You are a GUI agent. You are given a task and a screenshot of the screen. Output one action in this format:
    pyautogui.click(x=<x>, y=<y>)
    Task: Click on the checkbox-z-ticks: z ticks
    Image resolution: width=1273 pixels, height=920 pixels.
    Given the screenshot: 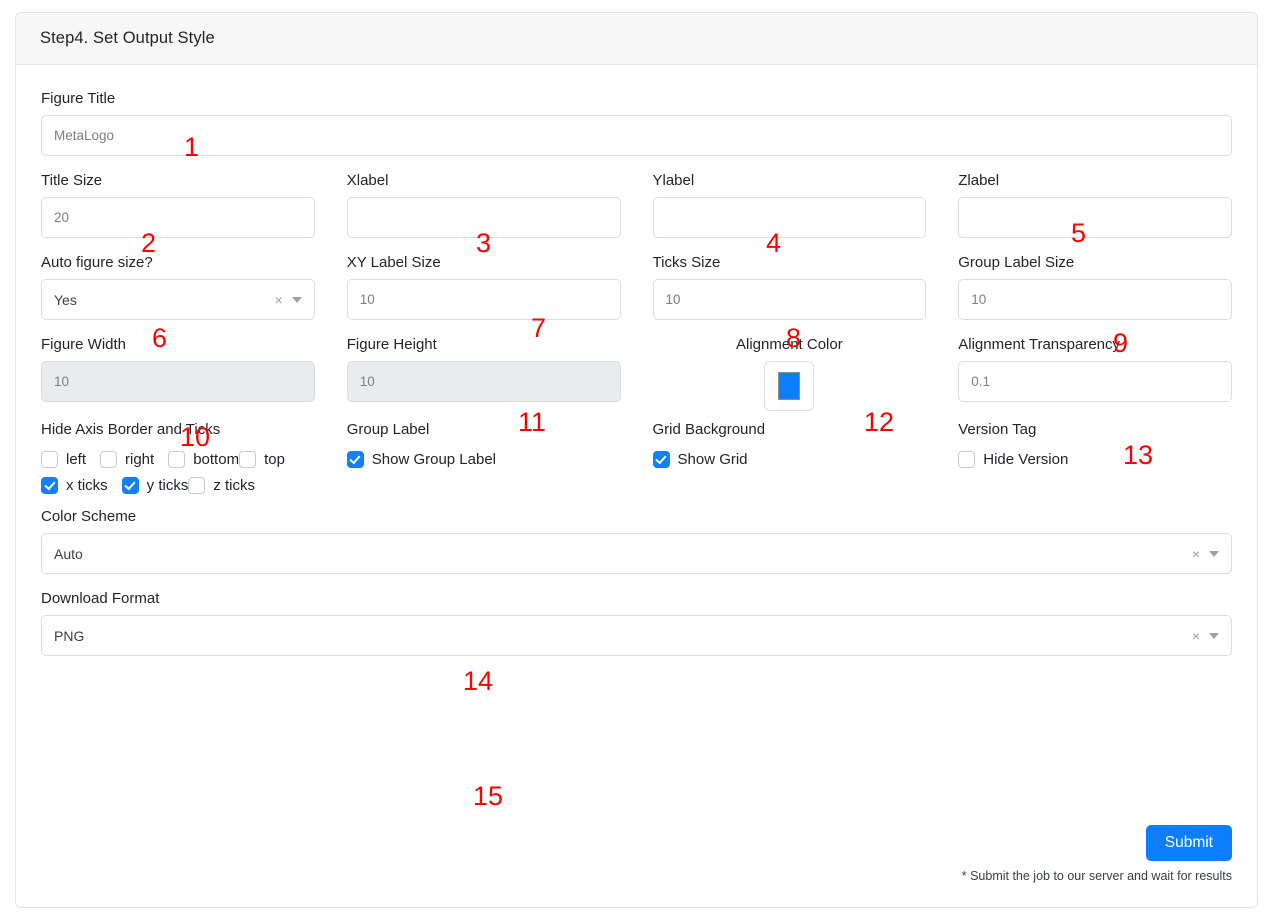 What is the action you would take?
    pyautogui.click(x=221, y=485)
    